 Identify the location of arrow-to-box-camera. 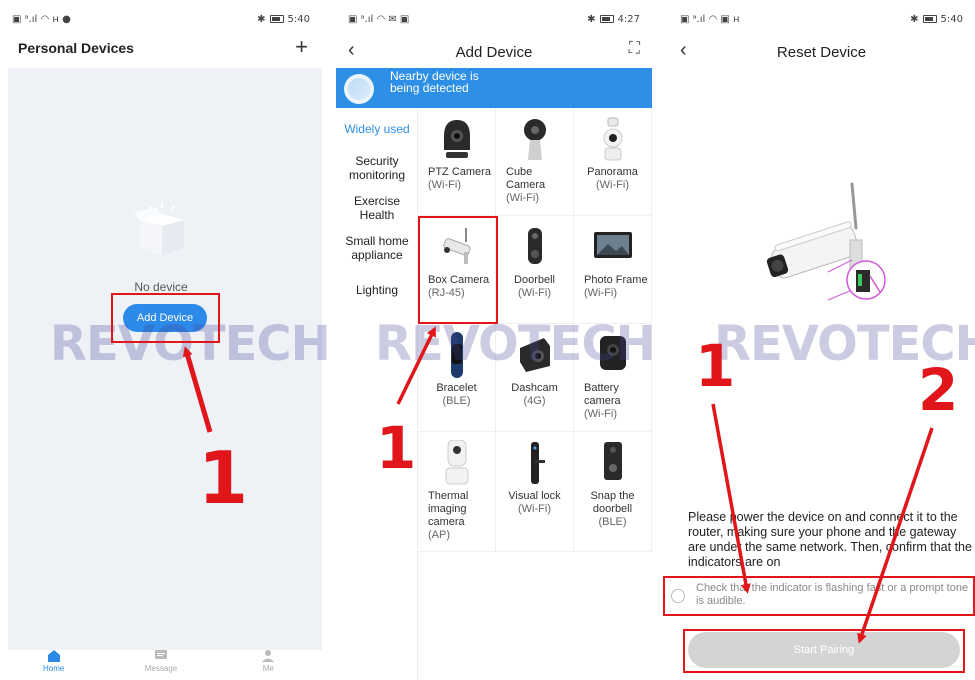
(416, 365).